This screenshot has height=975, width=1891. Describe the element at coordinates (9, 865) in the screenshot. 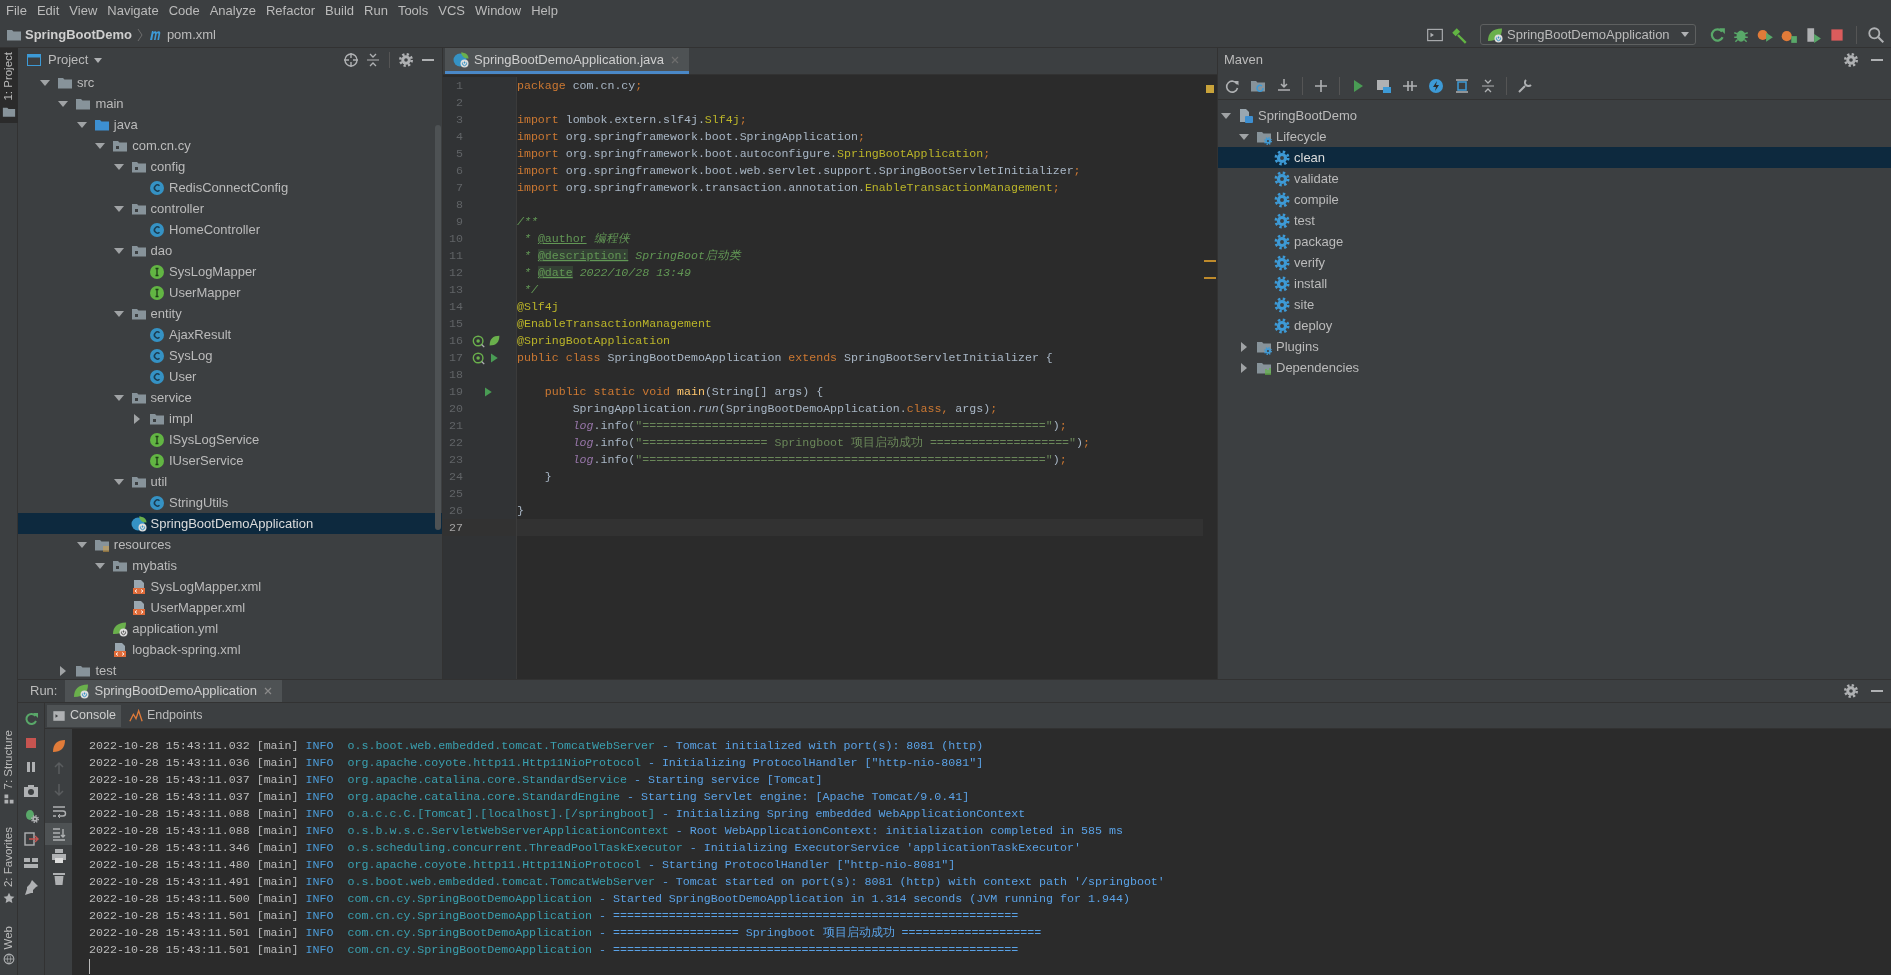

I see `tool-window-button: 2: Favorites` at that location.